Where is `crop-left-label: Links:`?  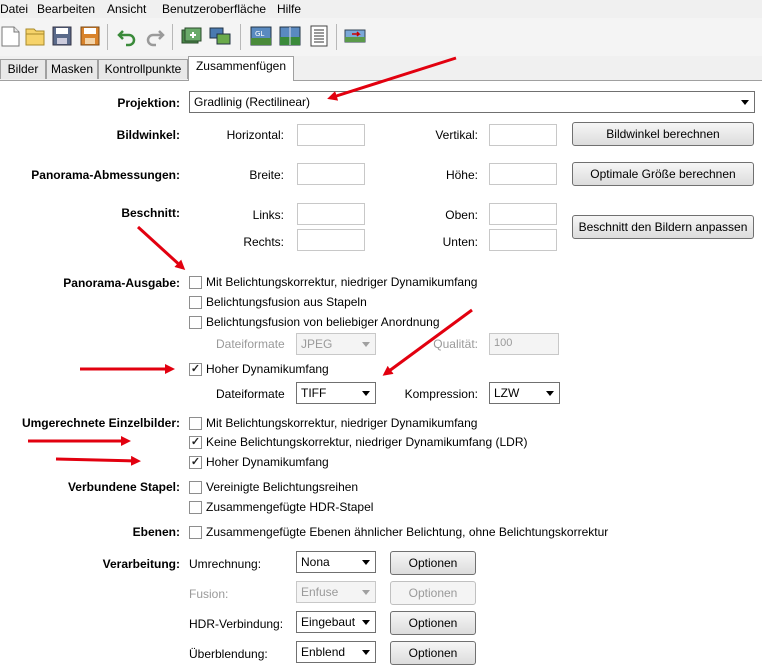
crop-left-label: Links: is located at coordinates (268, 215).